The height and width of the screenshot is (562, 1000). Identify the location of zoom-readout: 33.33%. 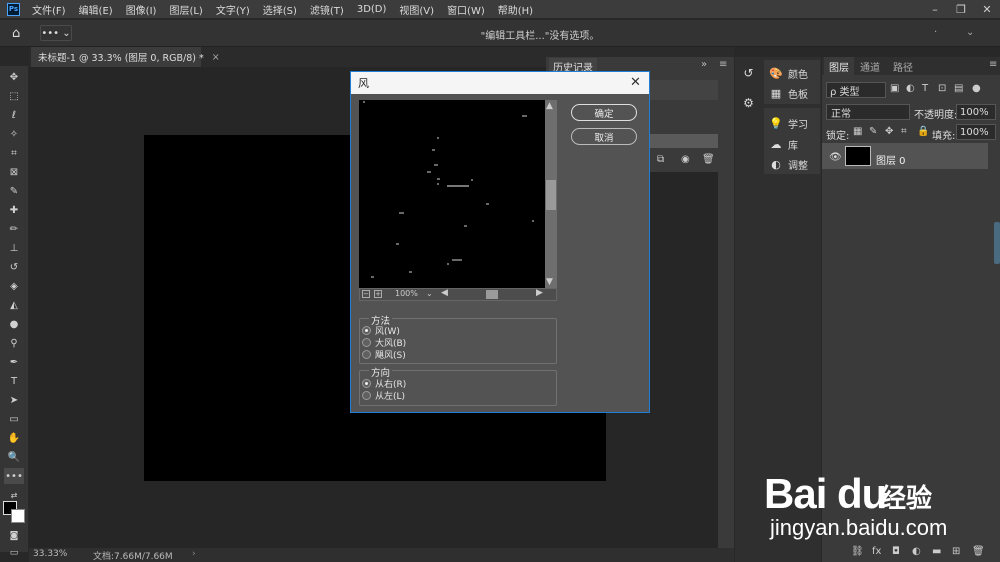
(50, 554).